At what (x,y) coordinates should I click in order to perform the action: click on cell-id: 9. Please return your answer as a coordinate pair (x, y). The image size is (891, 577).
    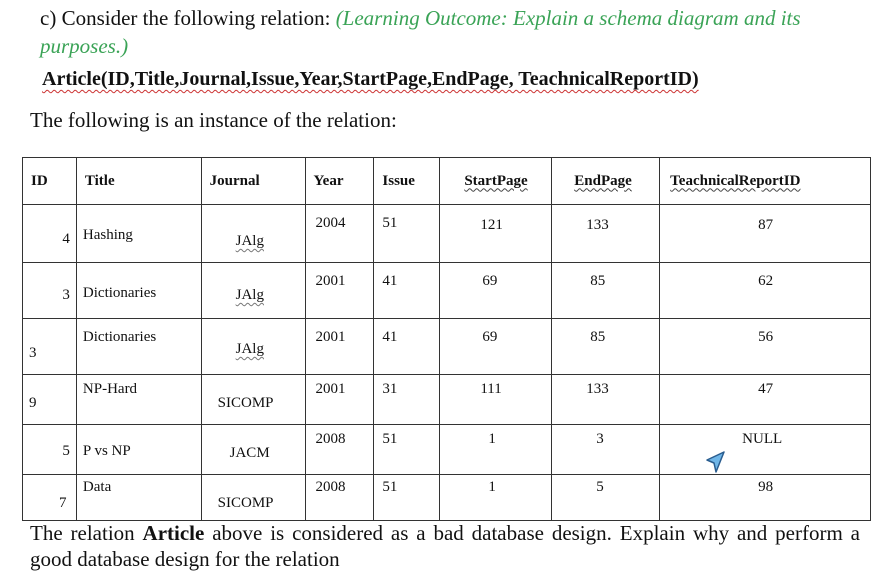
    Looking at the image, I should click on (49, 399).